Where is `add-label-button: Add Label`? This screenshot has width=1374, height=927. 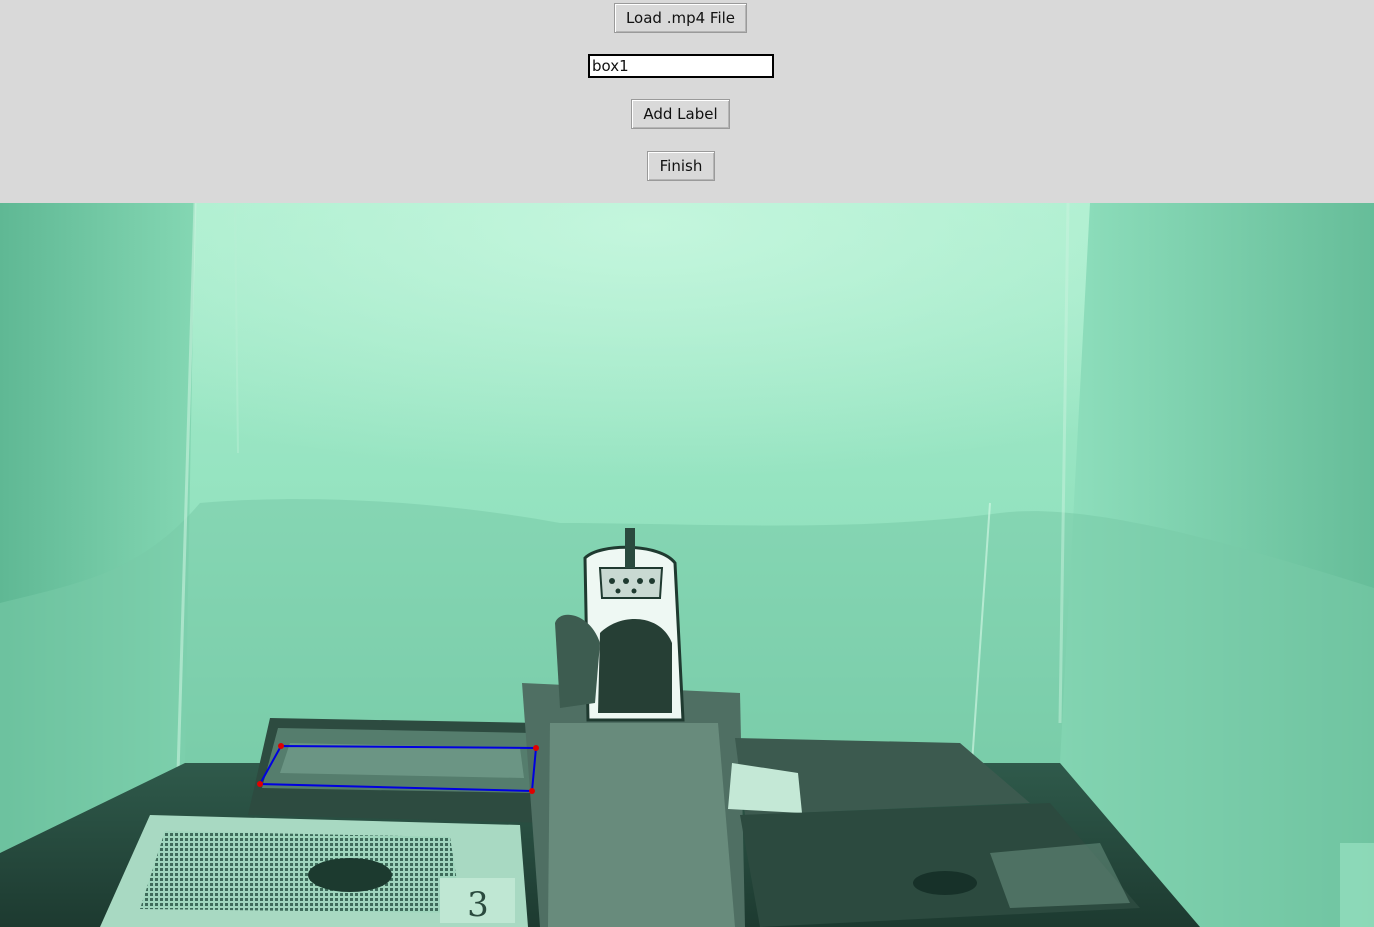
add-label-button: Add Label is located at coordinates (680, 114).